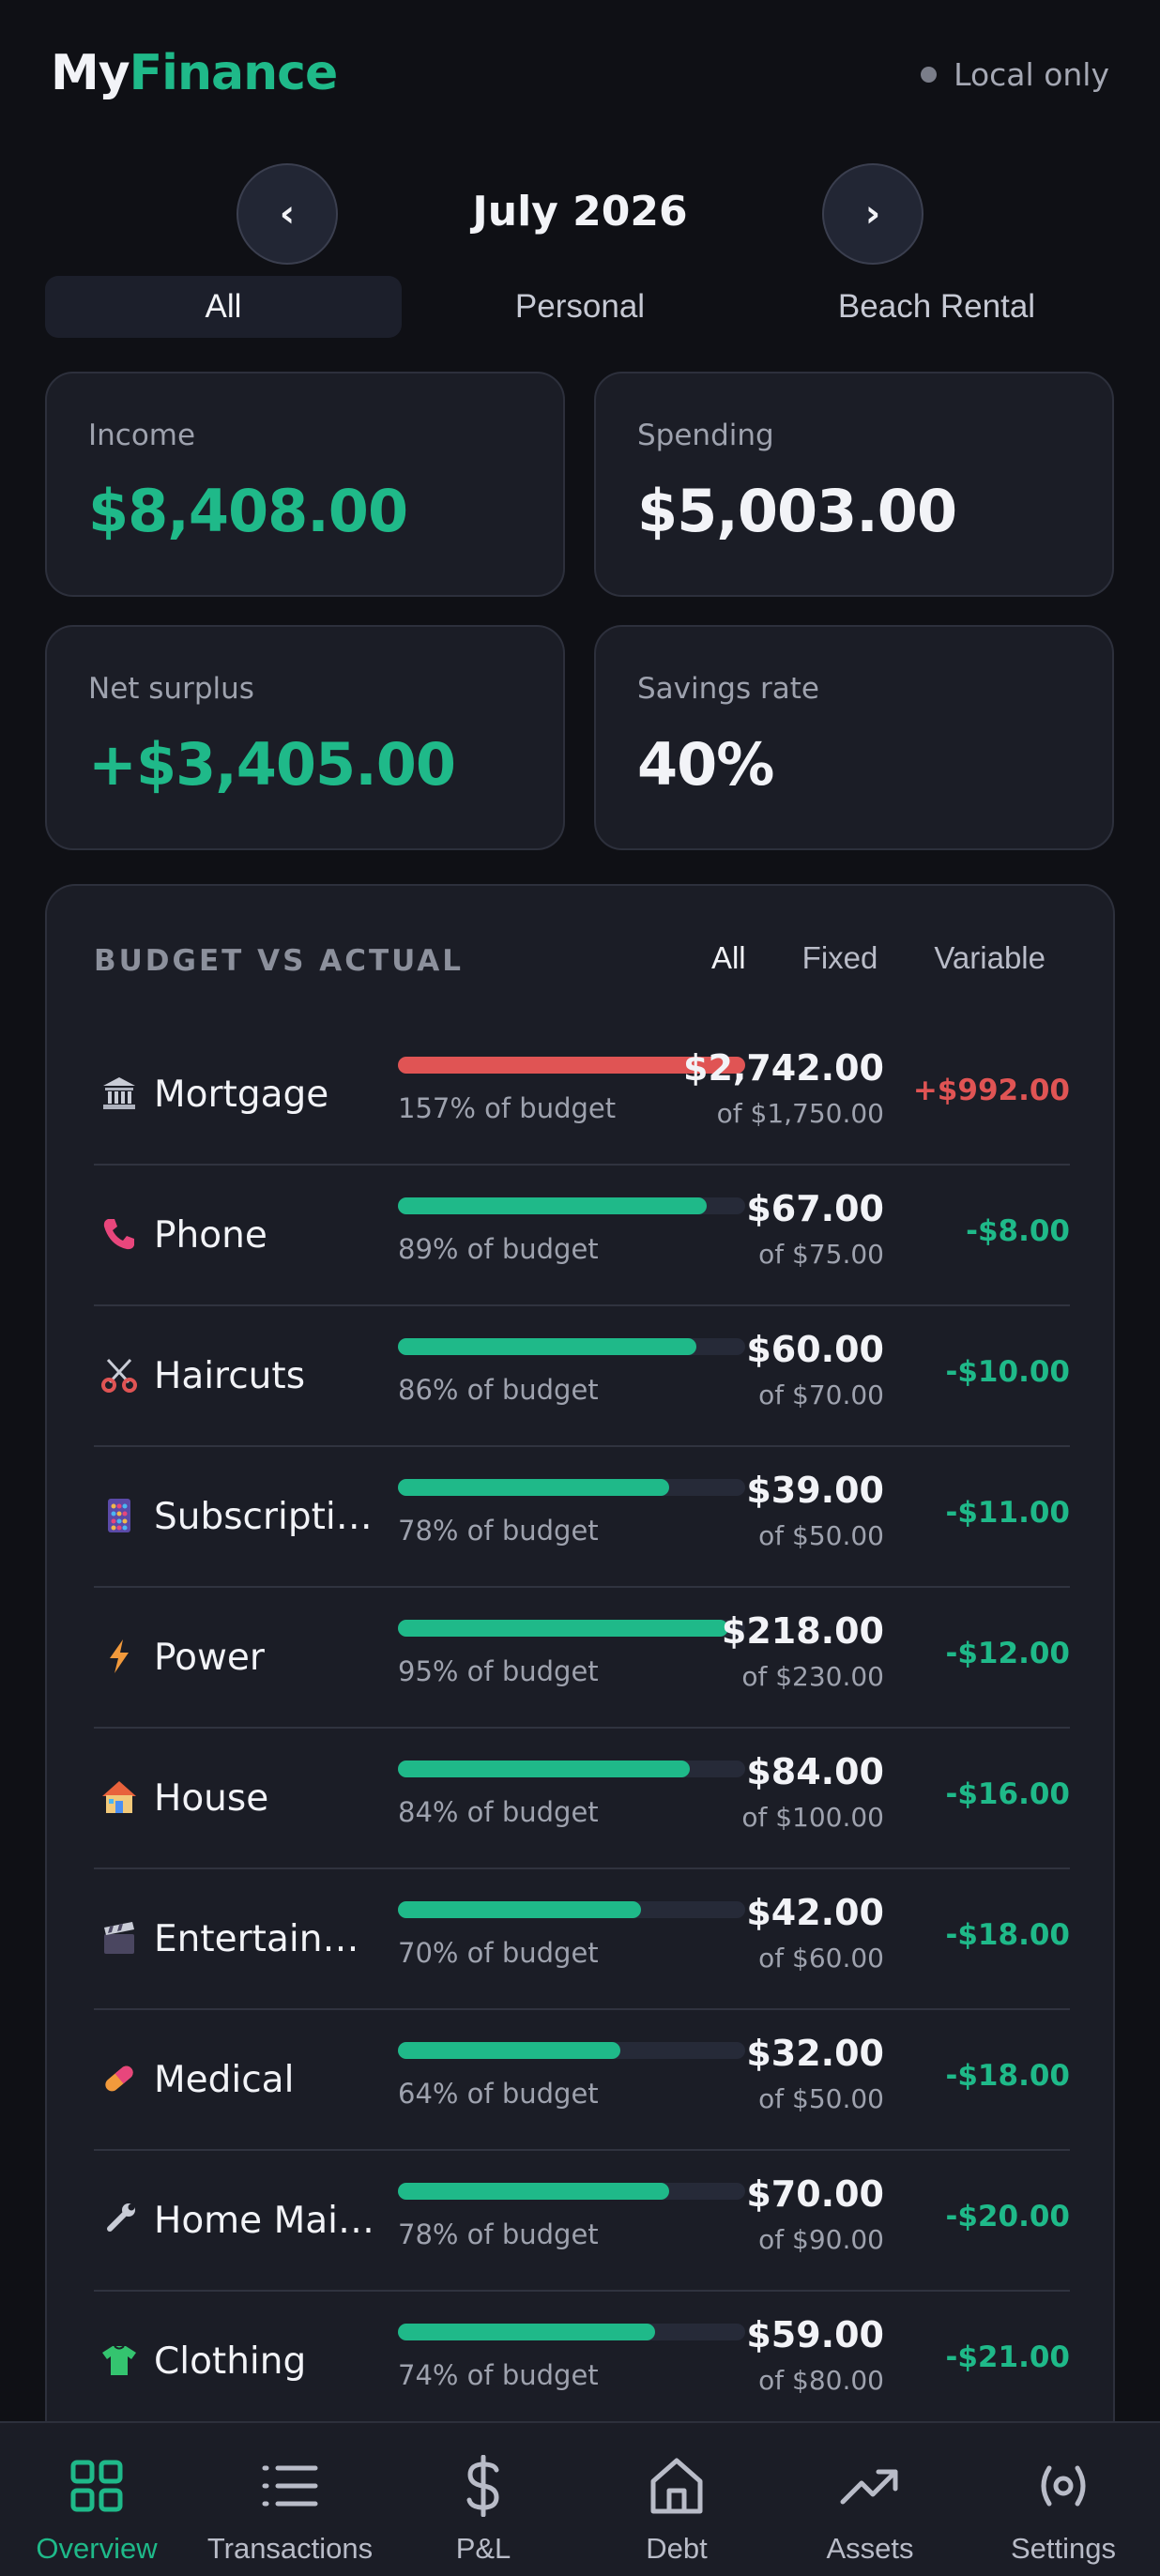 This screenshot has height=2576, width=1160. Describe the element at coordinates (119, 1374) in the screenshot. I see `scissors-icon` at that location.